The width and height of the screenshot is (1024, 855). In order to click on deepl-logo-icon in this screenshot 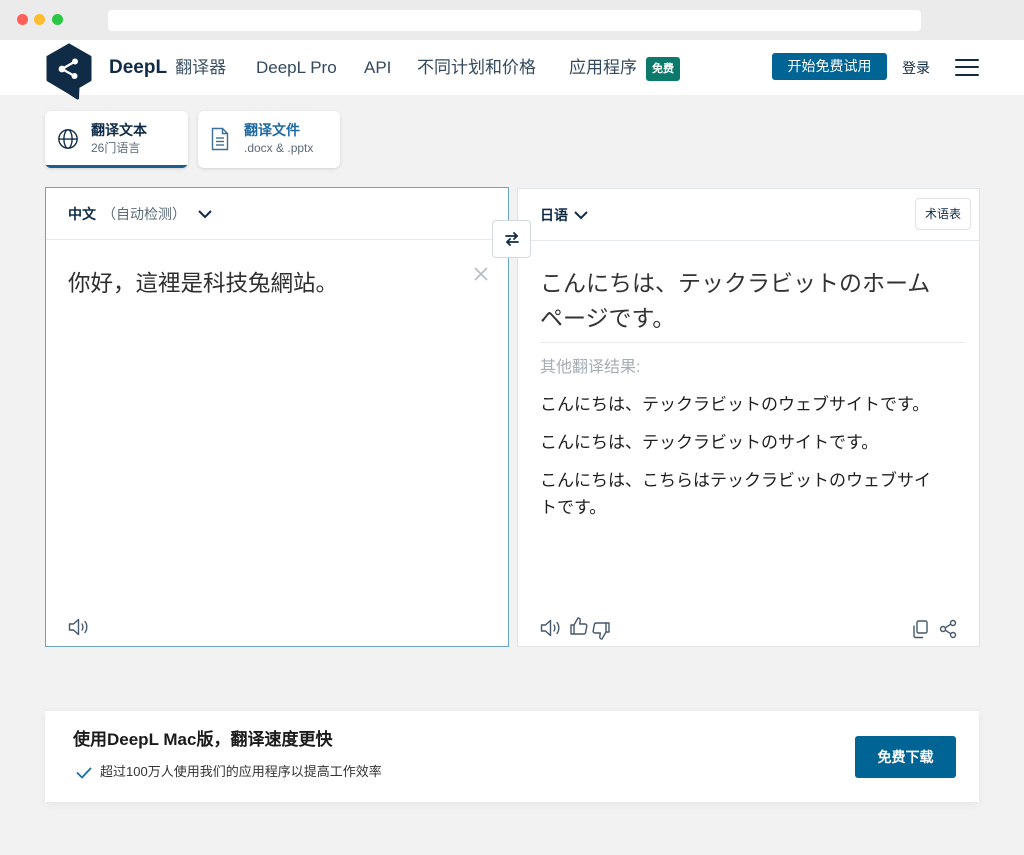, I will do `click(69, 71)`.